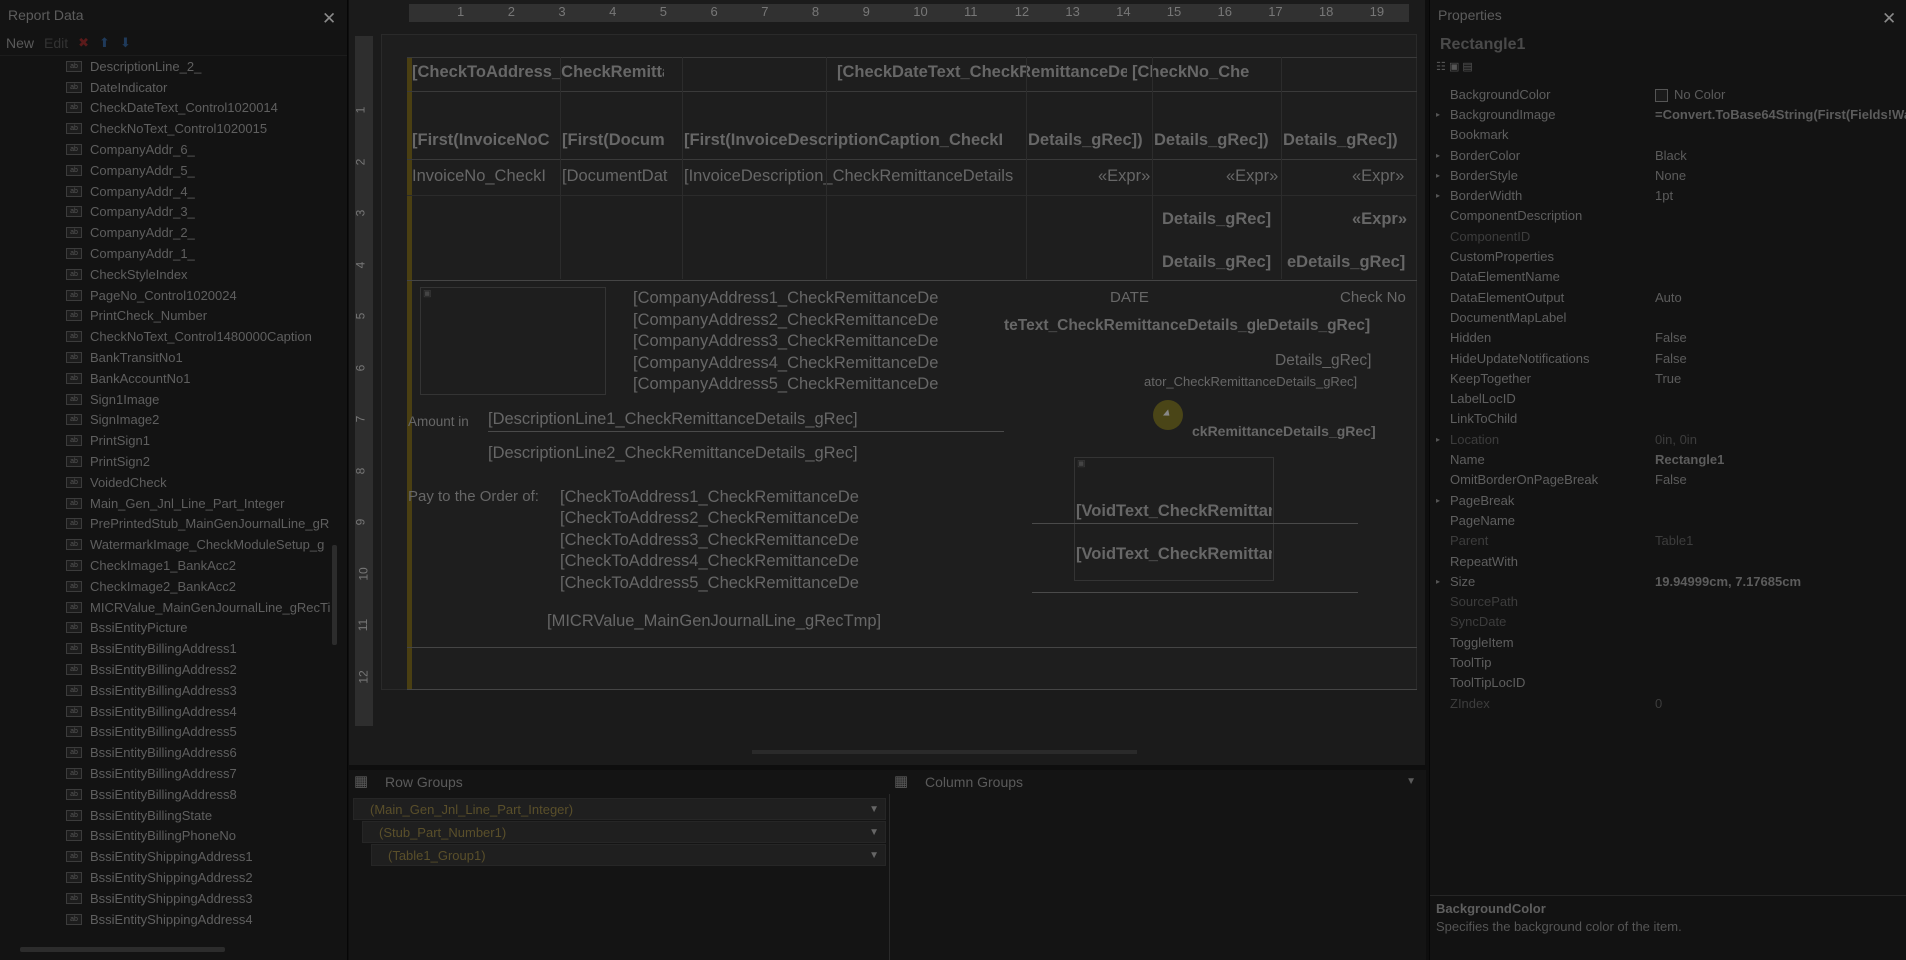 The height and width of the screenshot is (960, 1906). I want to click on details-cell: eDetails_gRec], so click(1351, 262).